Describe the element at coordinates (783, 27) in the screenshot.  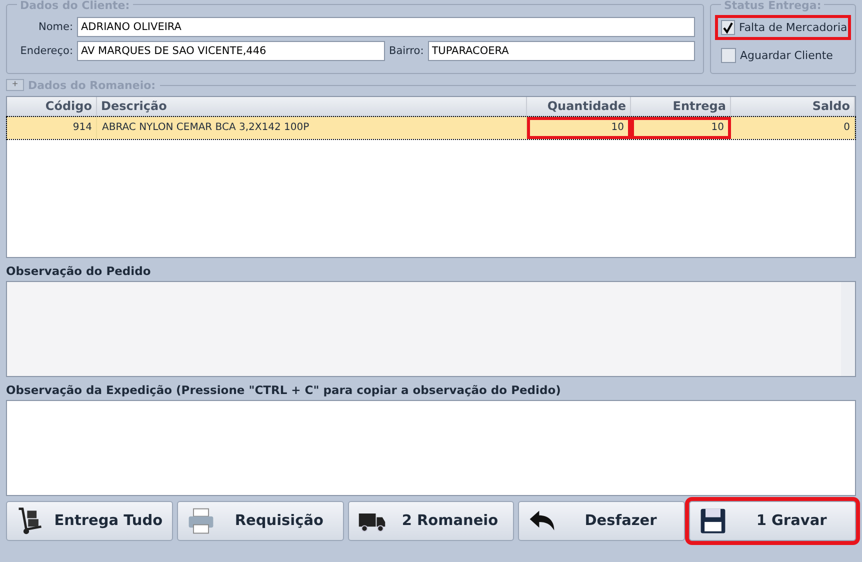
I see `checkbox-option: Falta de Mercadoria` at that location.